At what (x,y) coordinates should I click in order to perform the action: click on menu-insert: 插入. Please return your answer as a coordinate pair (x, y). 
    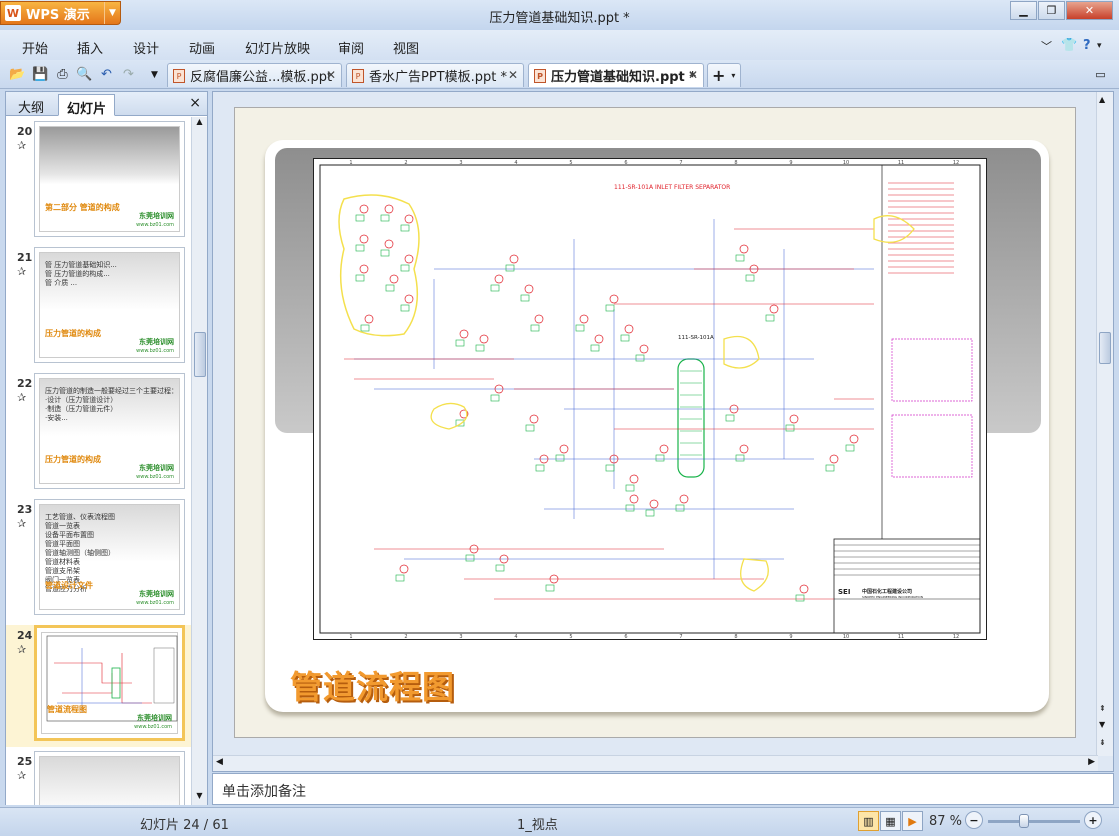
    Looking at the image, I should click on (90, 47).